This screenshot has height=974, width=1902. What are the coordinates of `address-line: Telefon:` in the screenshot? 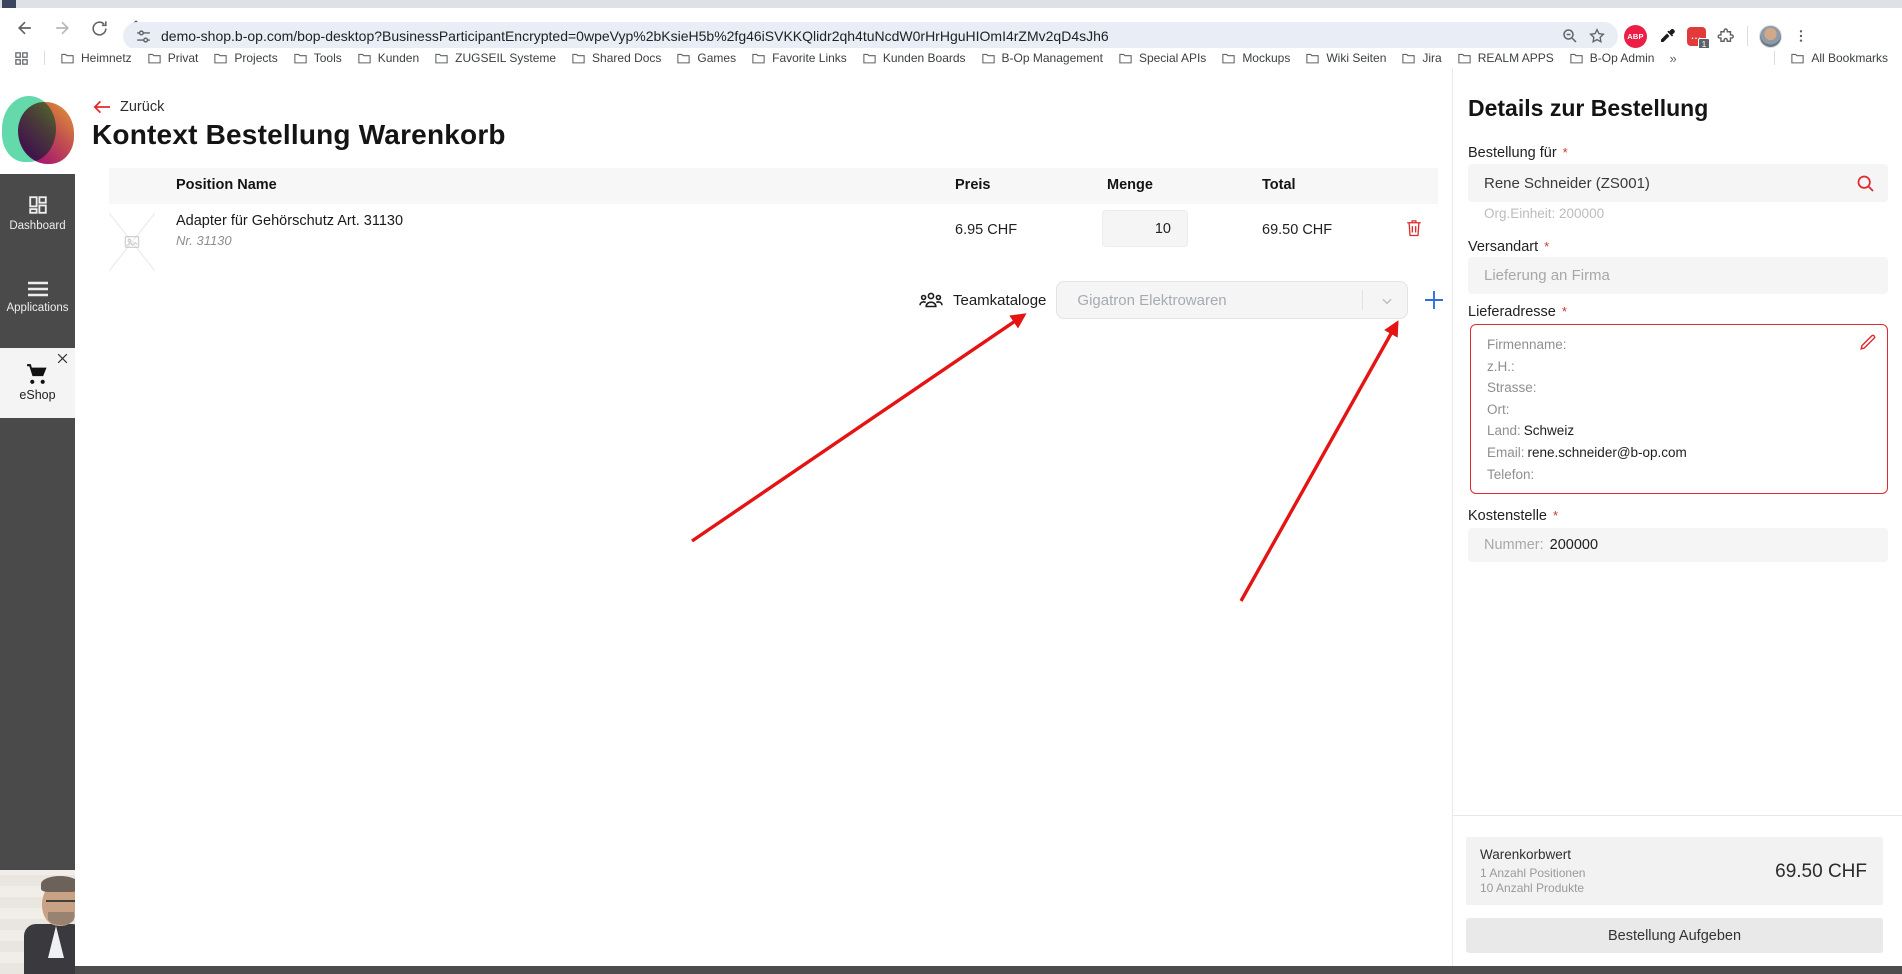 It's located at (1511, 474).